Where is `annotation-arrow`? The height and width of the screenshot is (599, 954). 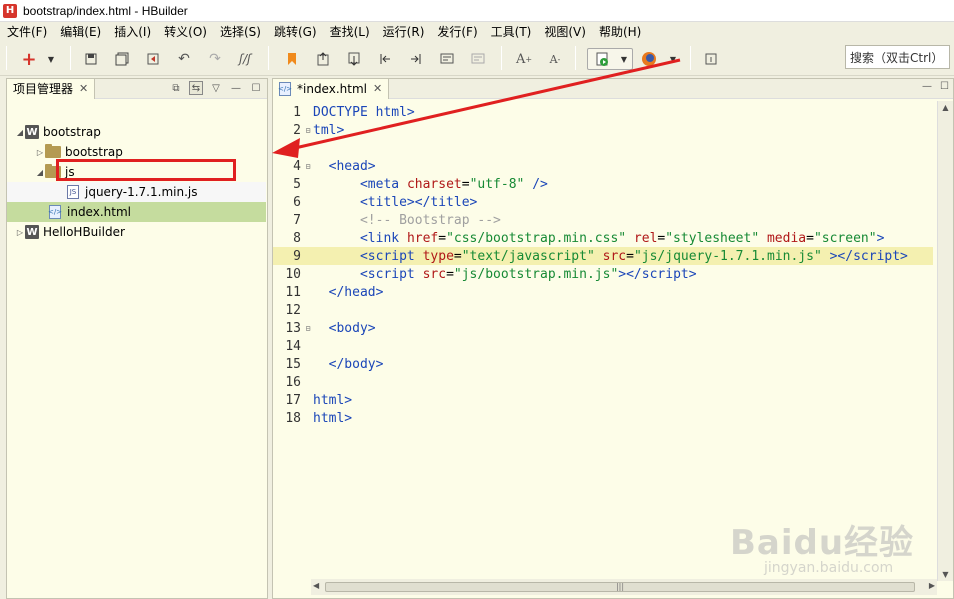
annotation-arrow is located at coordinates (476, 108).